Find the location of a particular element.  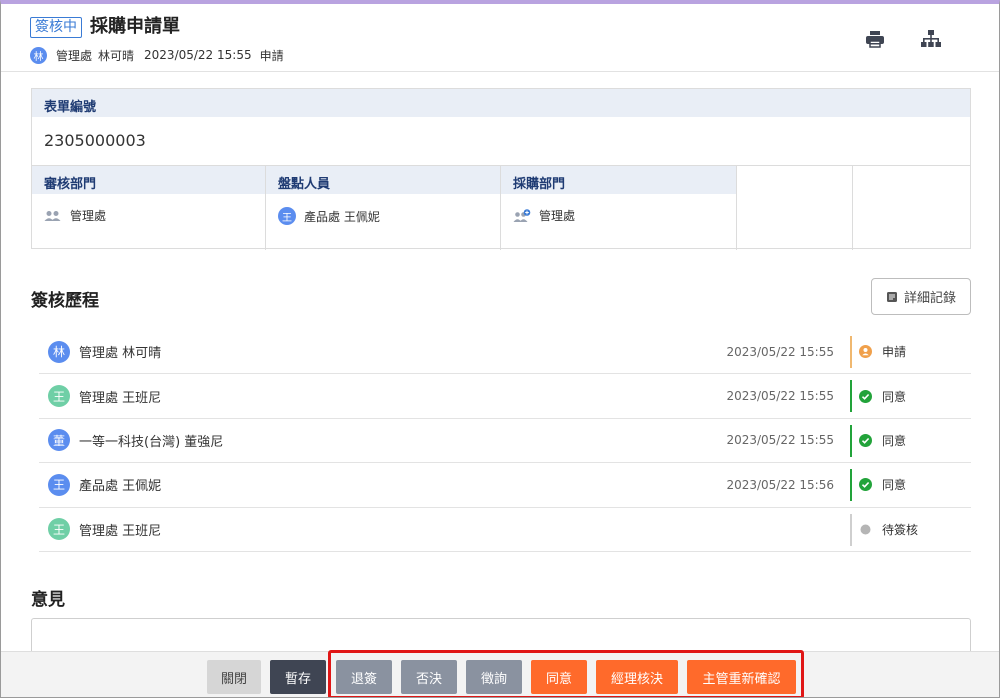

print-icon is located at coordinates (875, 39).